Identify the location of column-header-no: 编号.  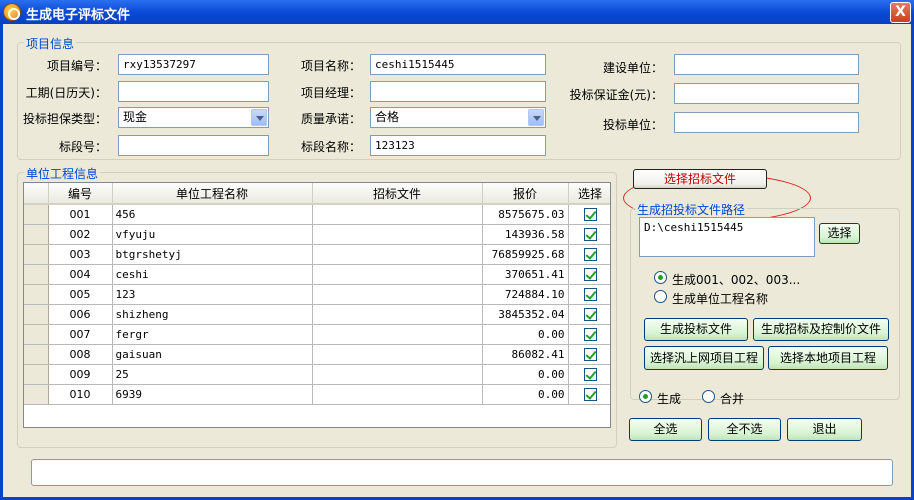
(80, 194).